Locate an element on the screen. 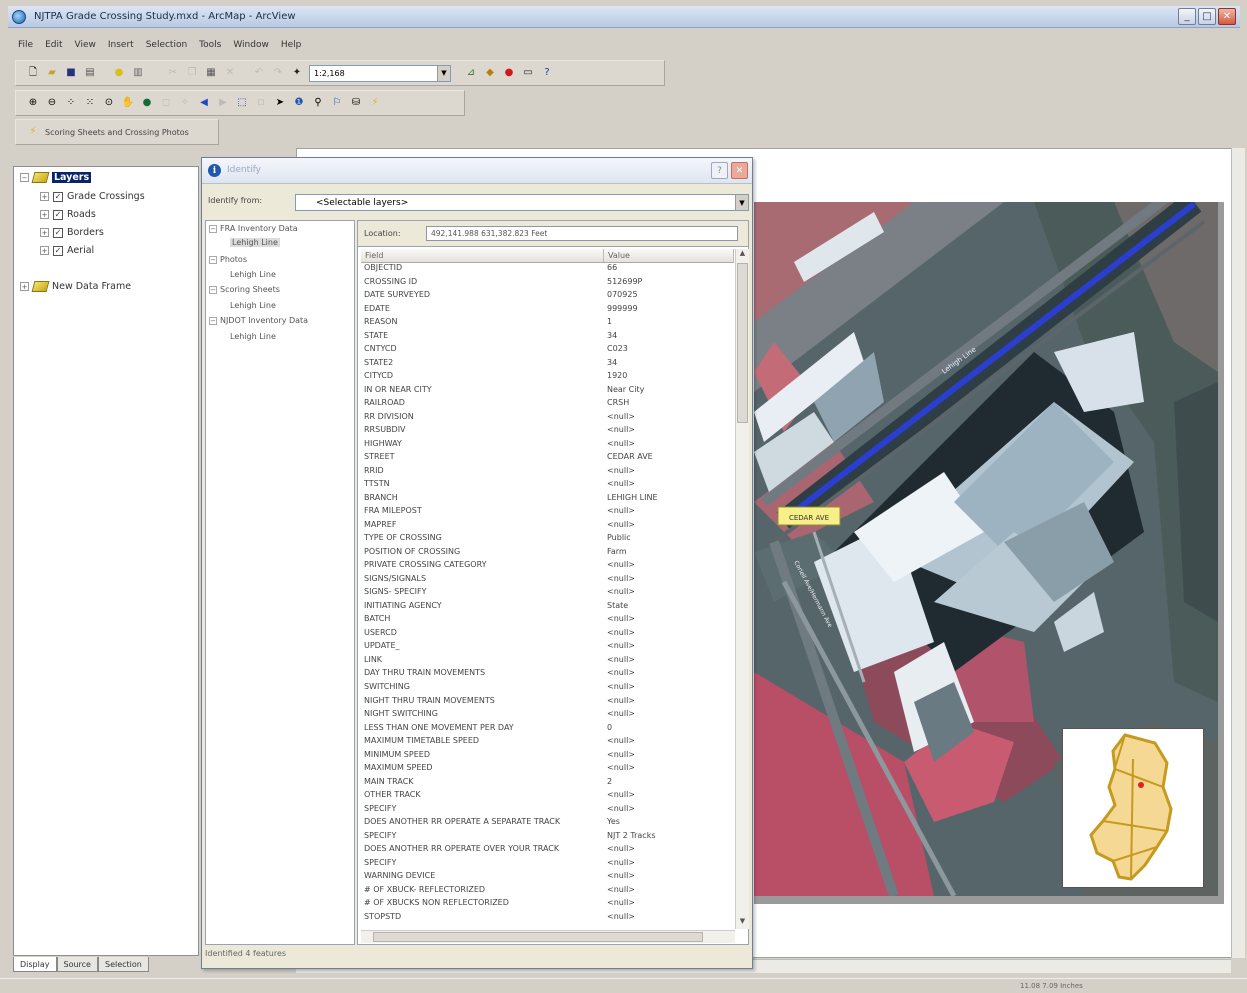 The height and width of the screenshot is (993, 1247). clear-selection-icon: ◽ is located at coordinates (261, 103).